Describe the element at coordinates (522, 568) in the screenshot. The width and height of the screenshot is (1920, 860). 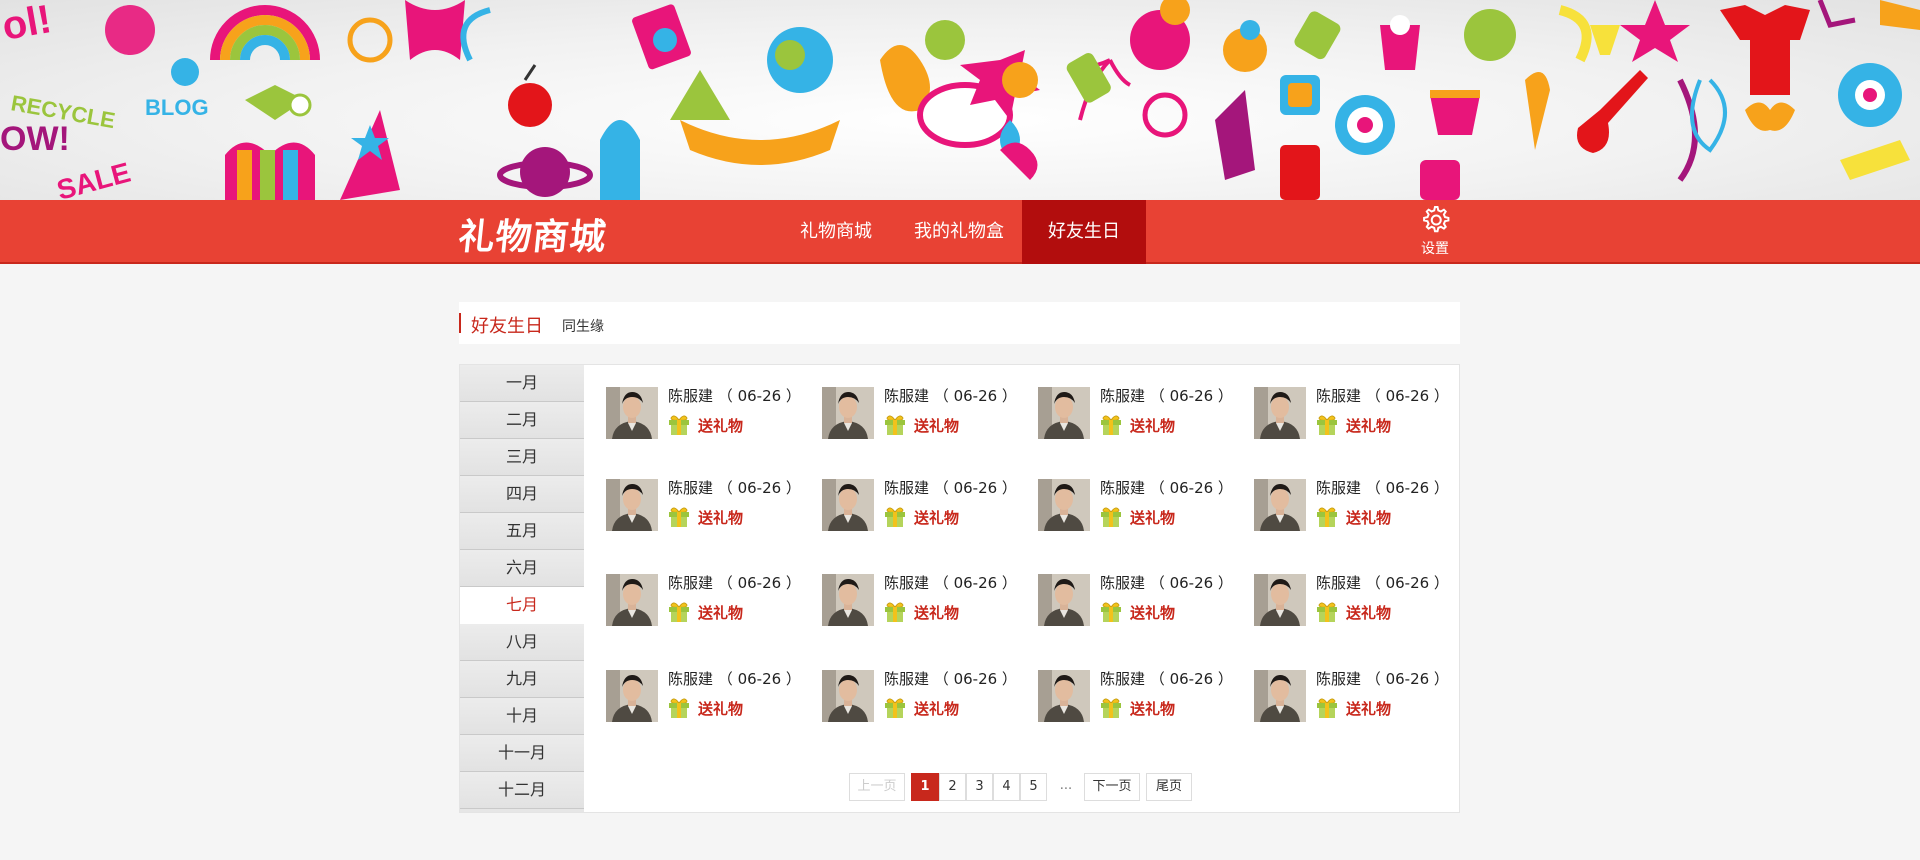
I see `month-tab: 六月` at that location.